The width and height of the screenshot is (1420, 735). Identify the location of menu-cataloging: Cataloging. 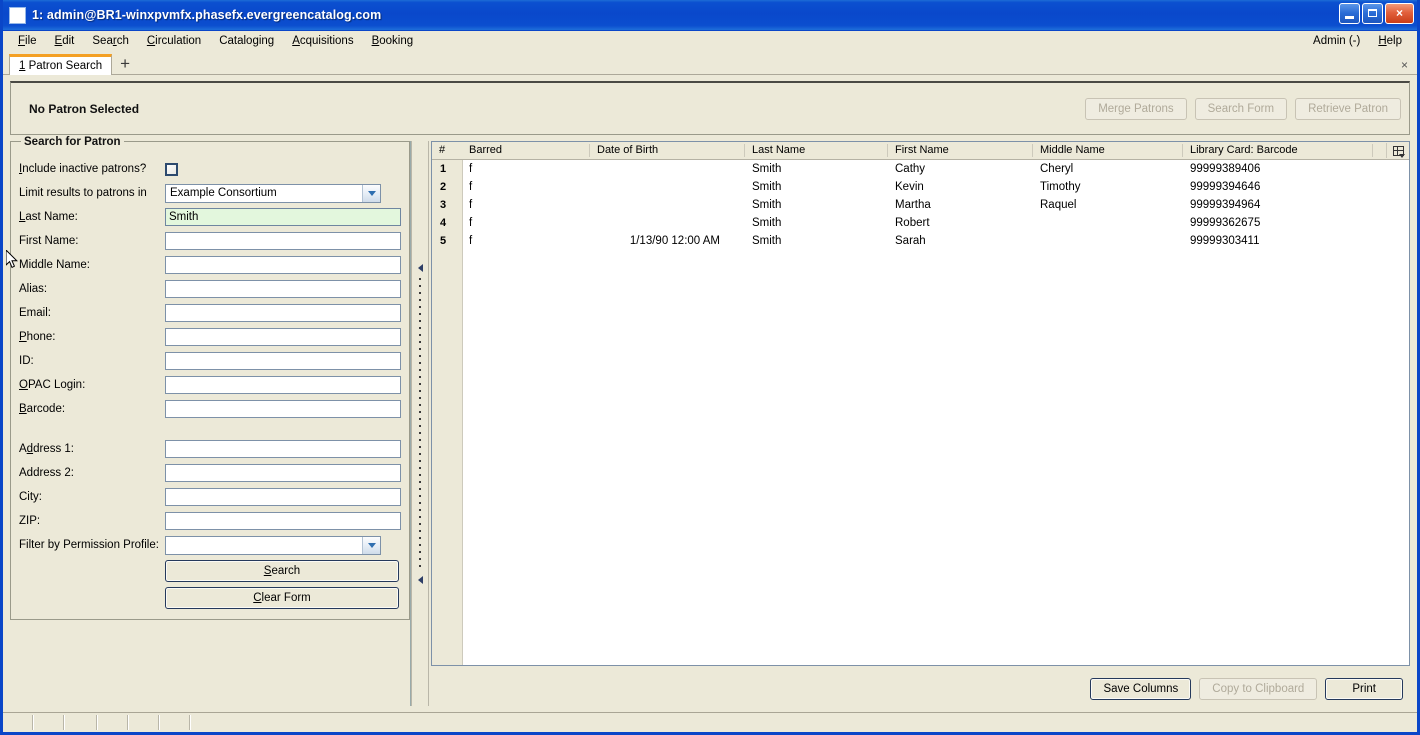
(246, 41).